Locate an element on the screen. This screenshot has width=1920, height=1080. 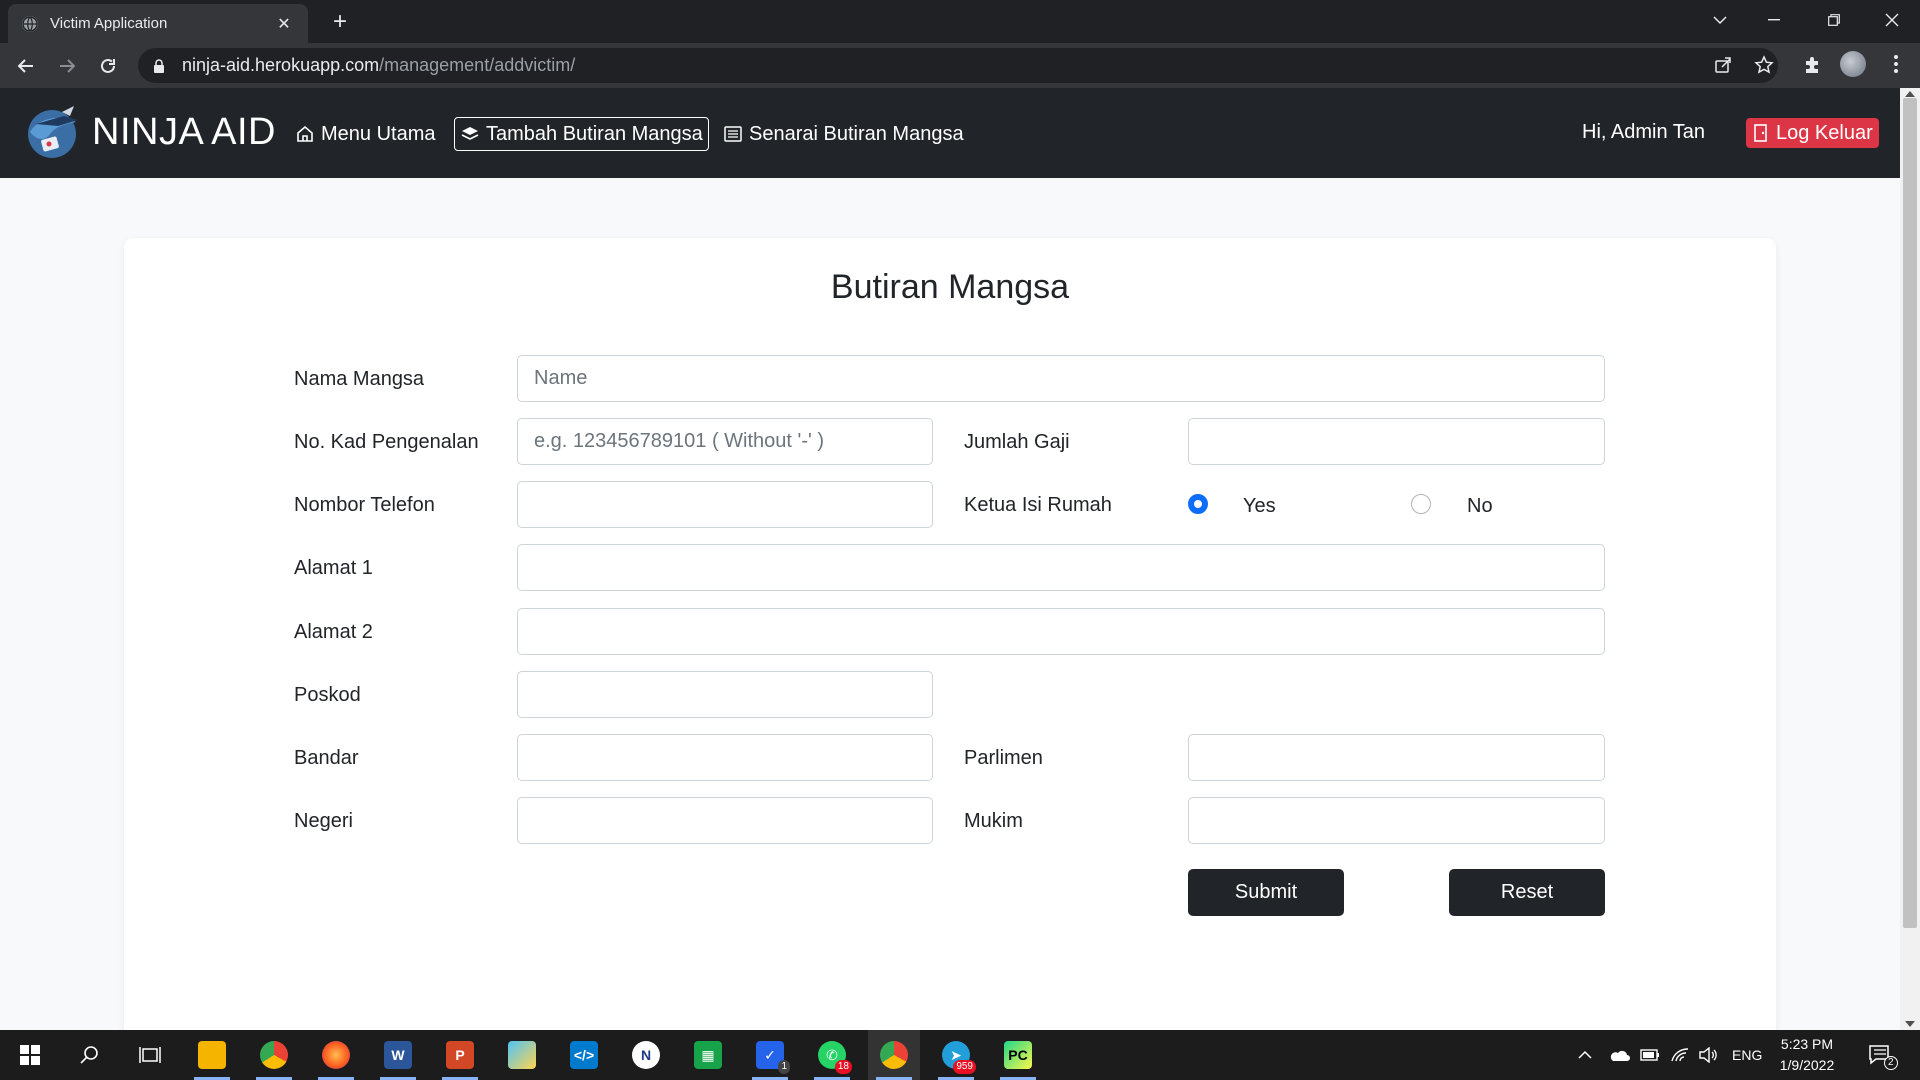
scroll-up-arrow-icon is located at coordinates (1910, 94).